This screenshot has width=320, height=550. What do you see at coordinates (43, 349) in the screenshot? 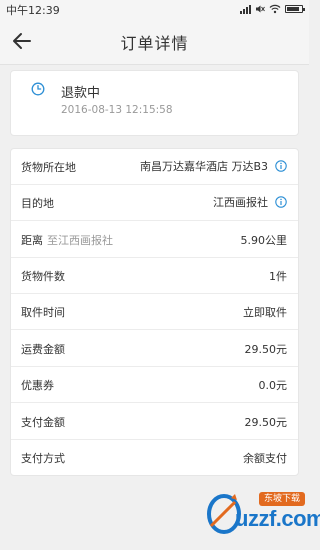
I see `row-label: 运费金额` at bounding box center [43, 349].